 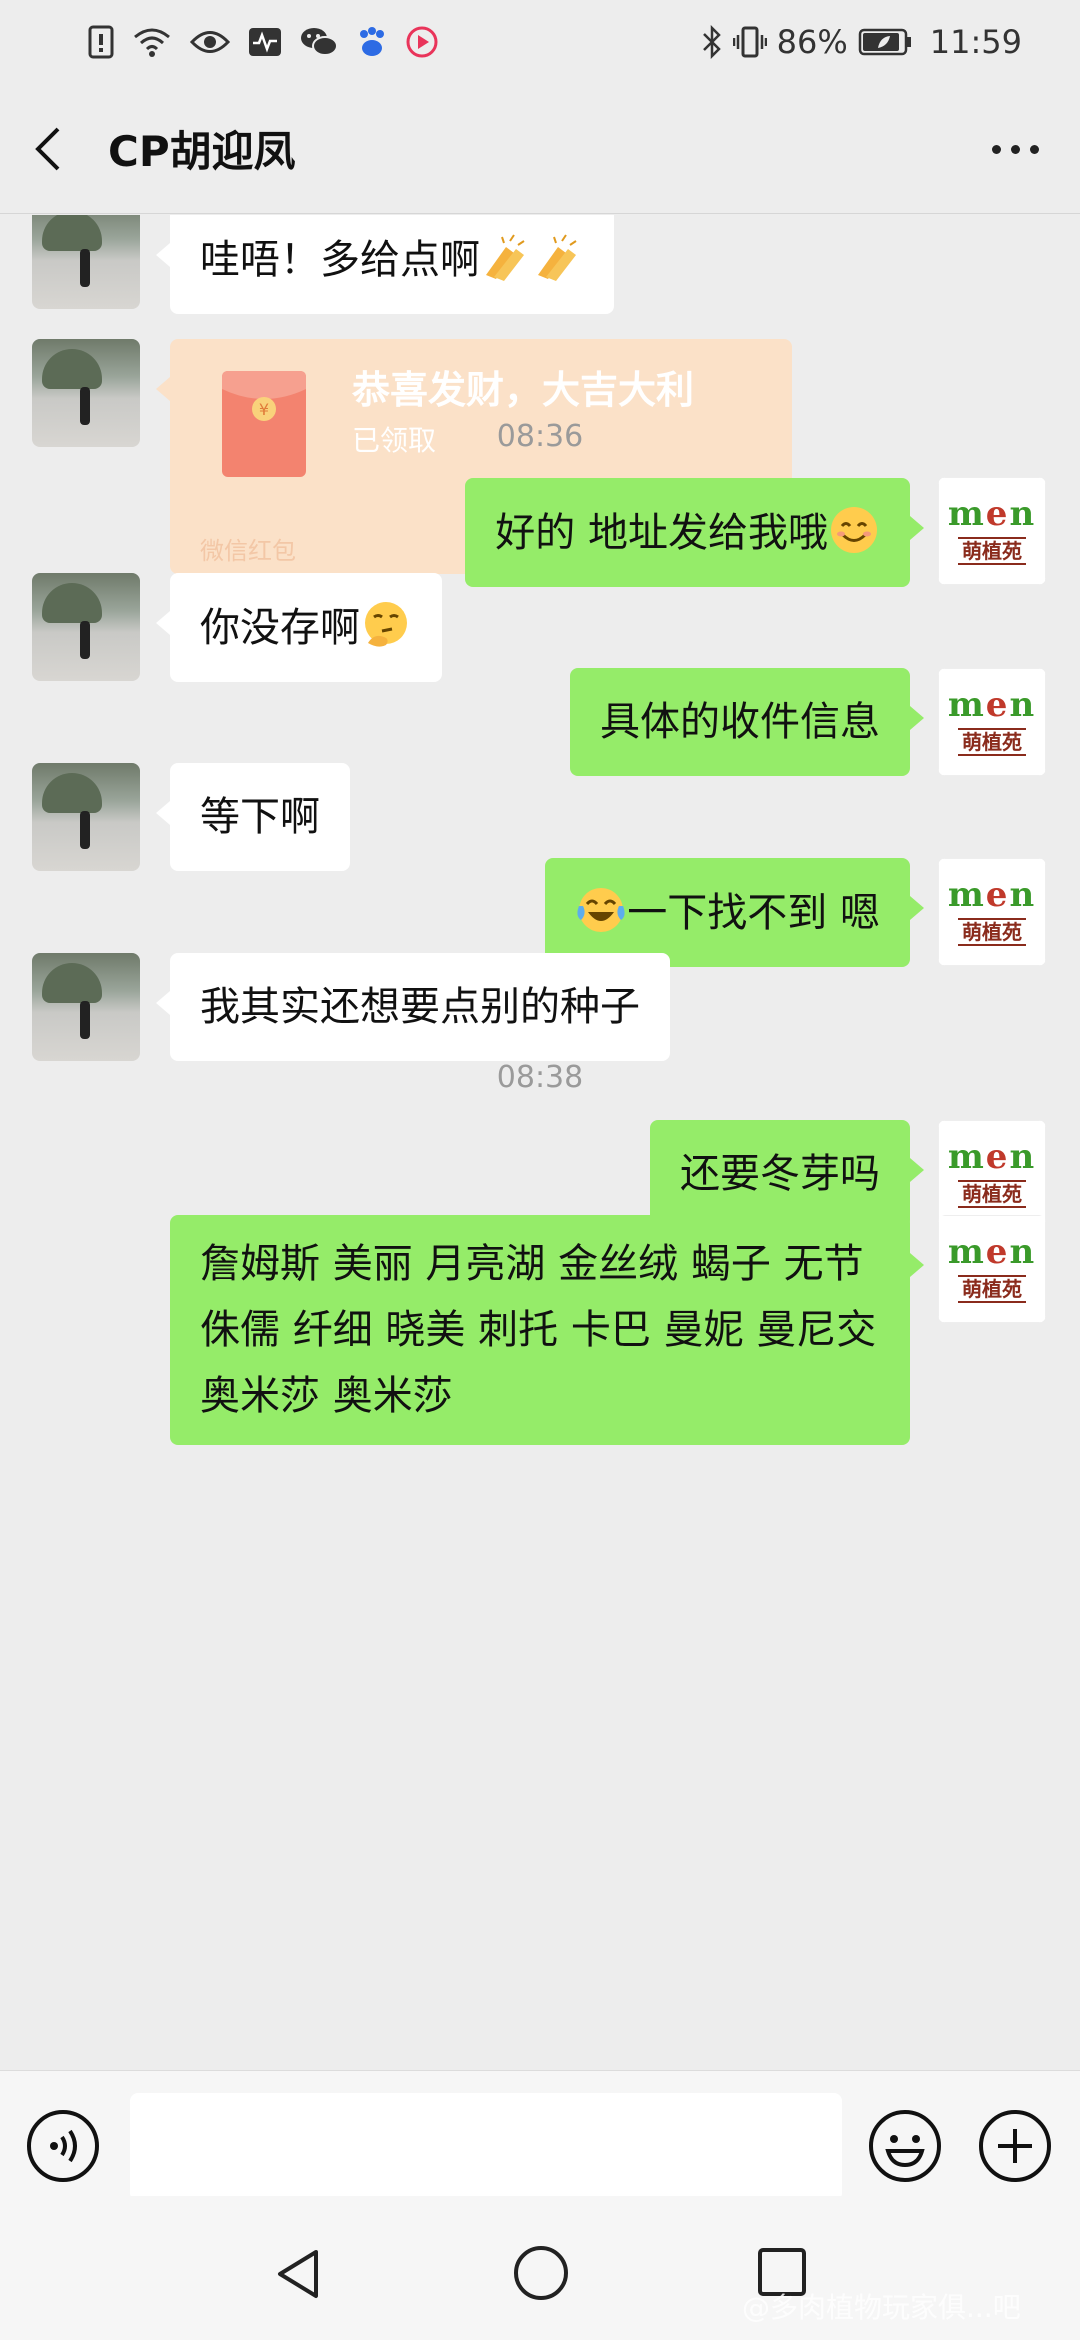 I want to click on red-packet-title: 恭喜发财，大吉大利, so click(x=523, y=390).